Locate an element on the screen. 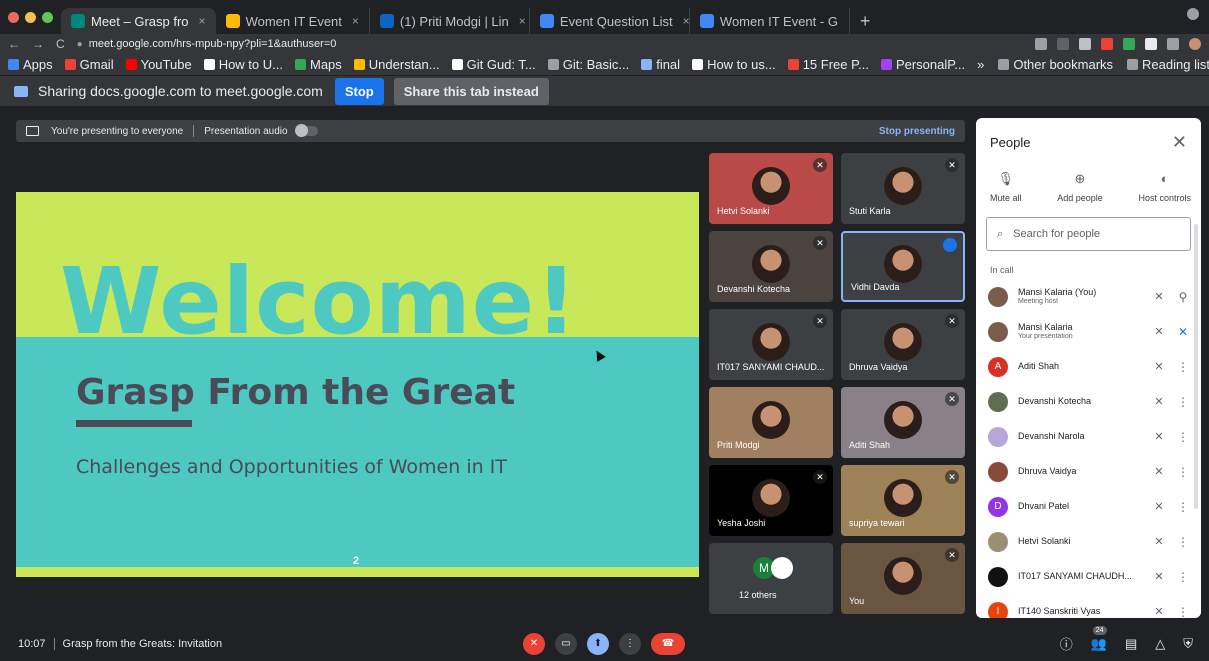 The image size is (1209, 661). bookmark-item: final is located at coordinates (660, 64).